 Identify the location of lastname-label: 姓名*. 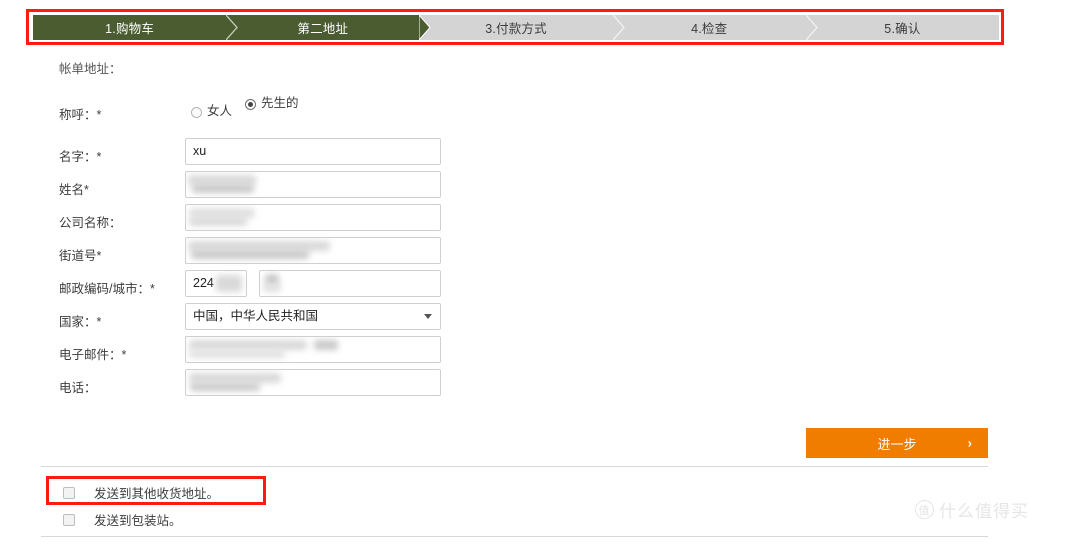
(74, 190).